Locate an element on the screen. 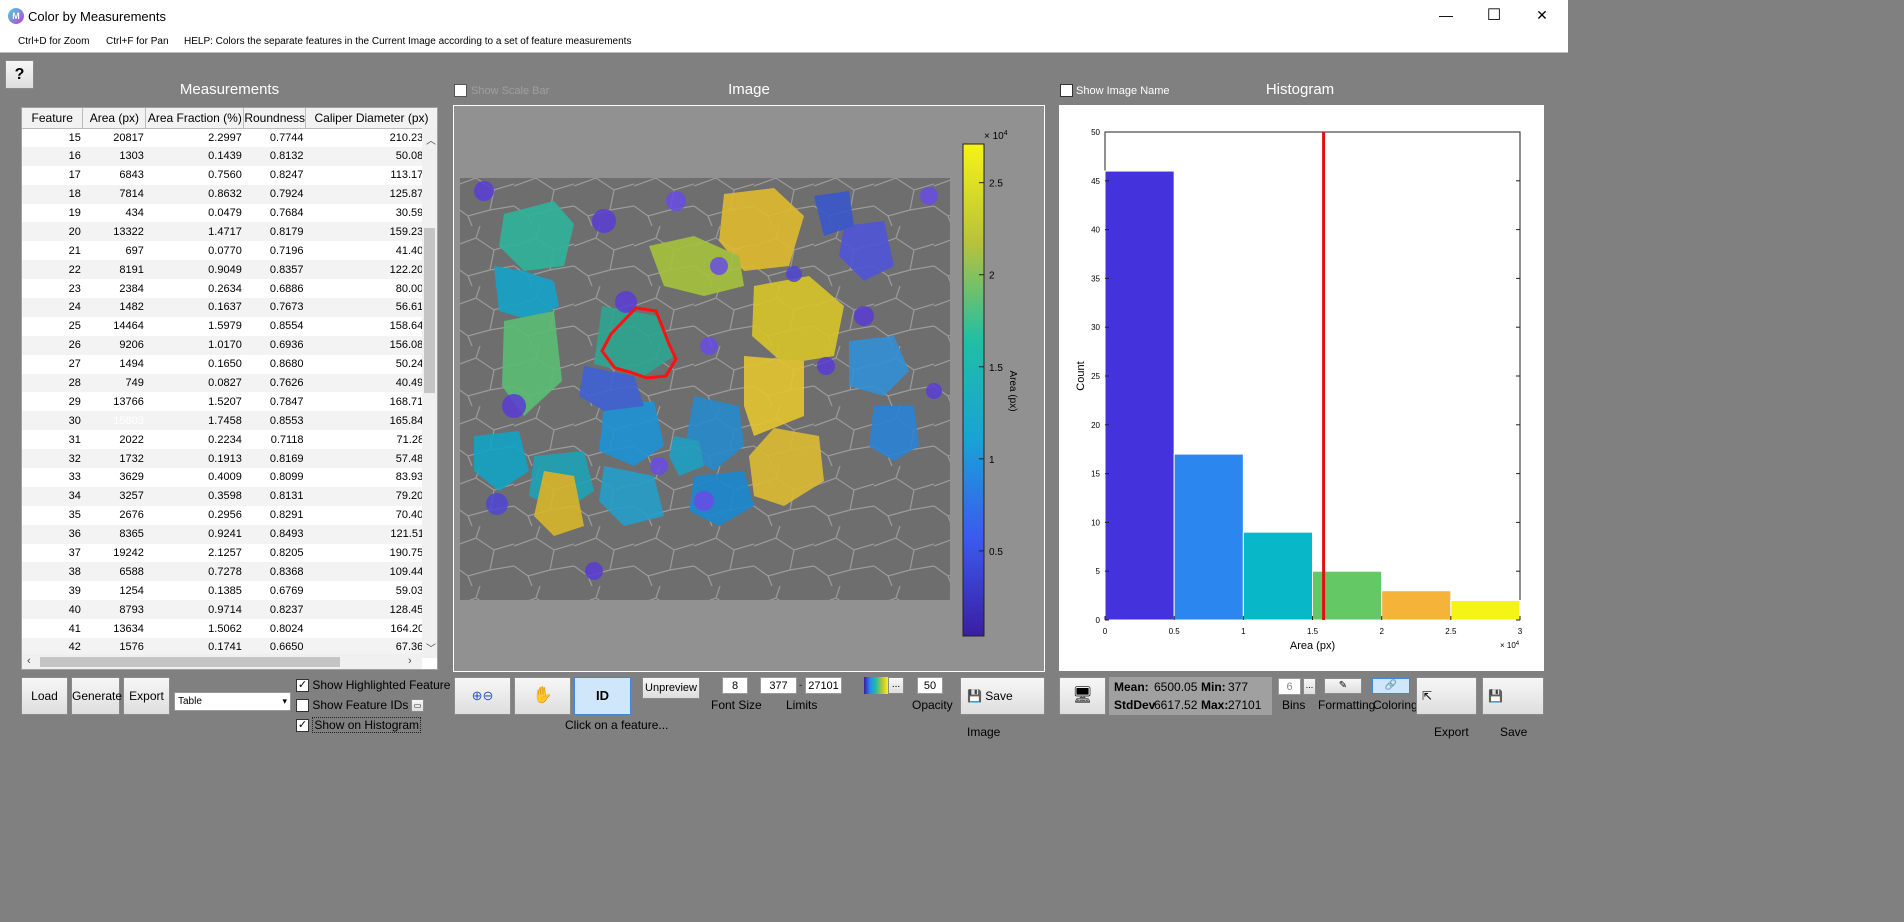 The image size is (1904, 922). table-cell: 28 is located at coordinates (52, 383).